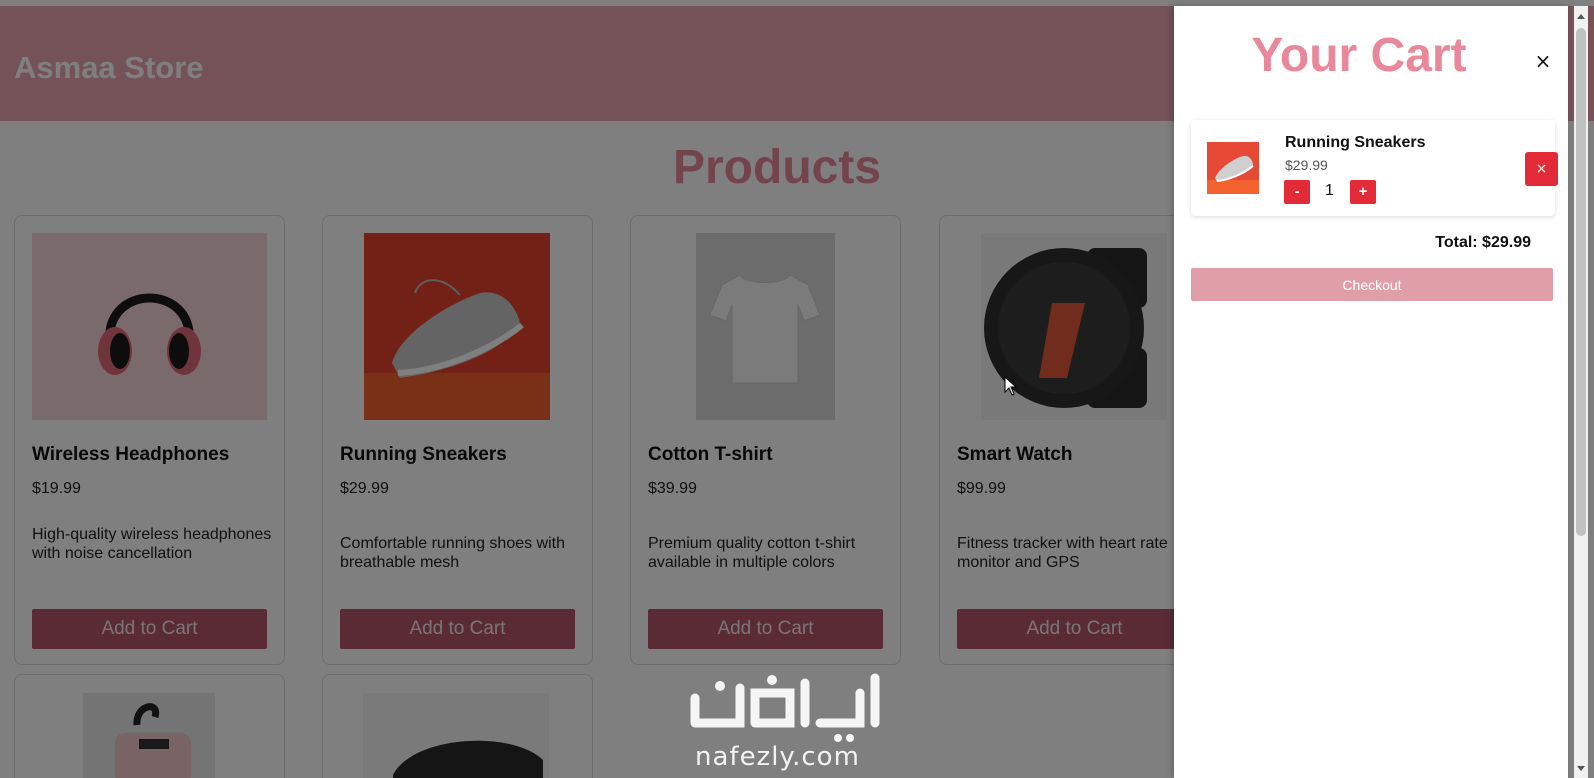 The width and height of the screenshot is (1594, 778). I want to click on cart-item-image, so click(1233, 168).